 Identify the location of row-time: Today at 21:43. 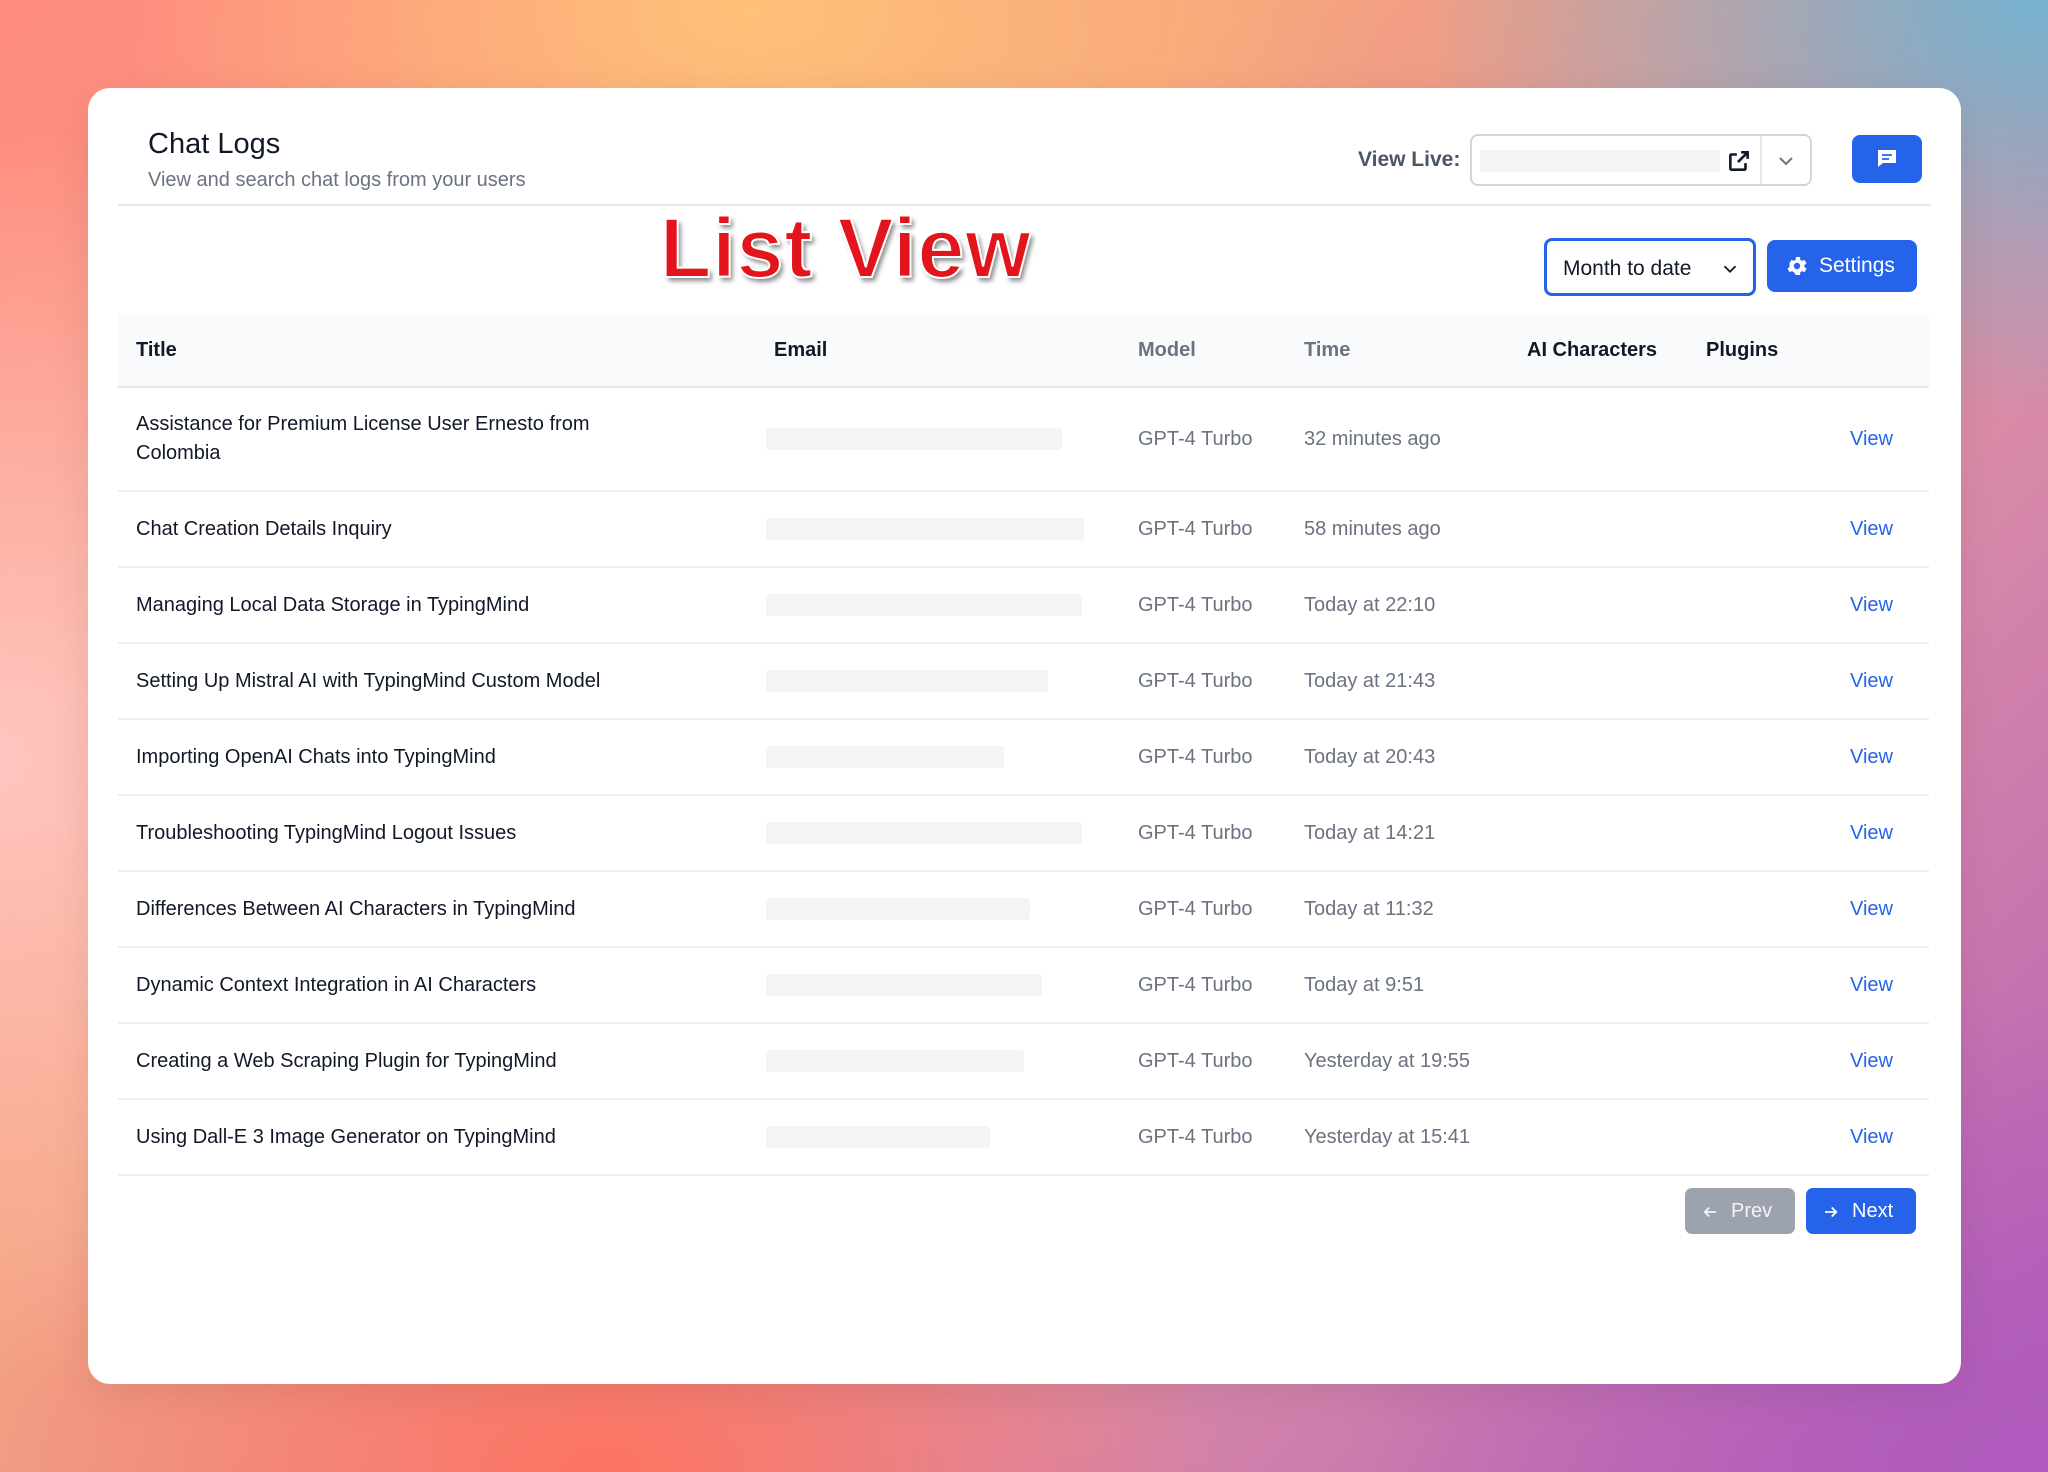
(1415, 681).